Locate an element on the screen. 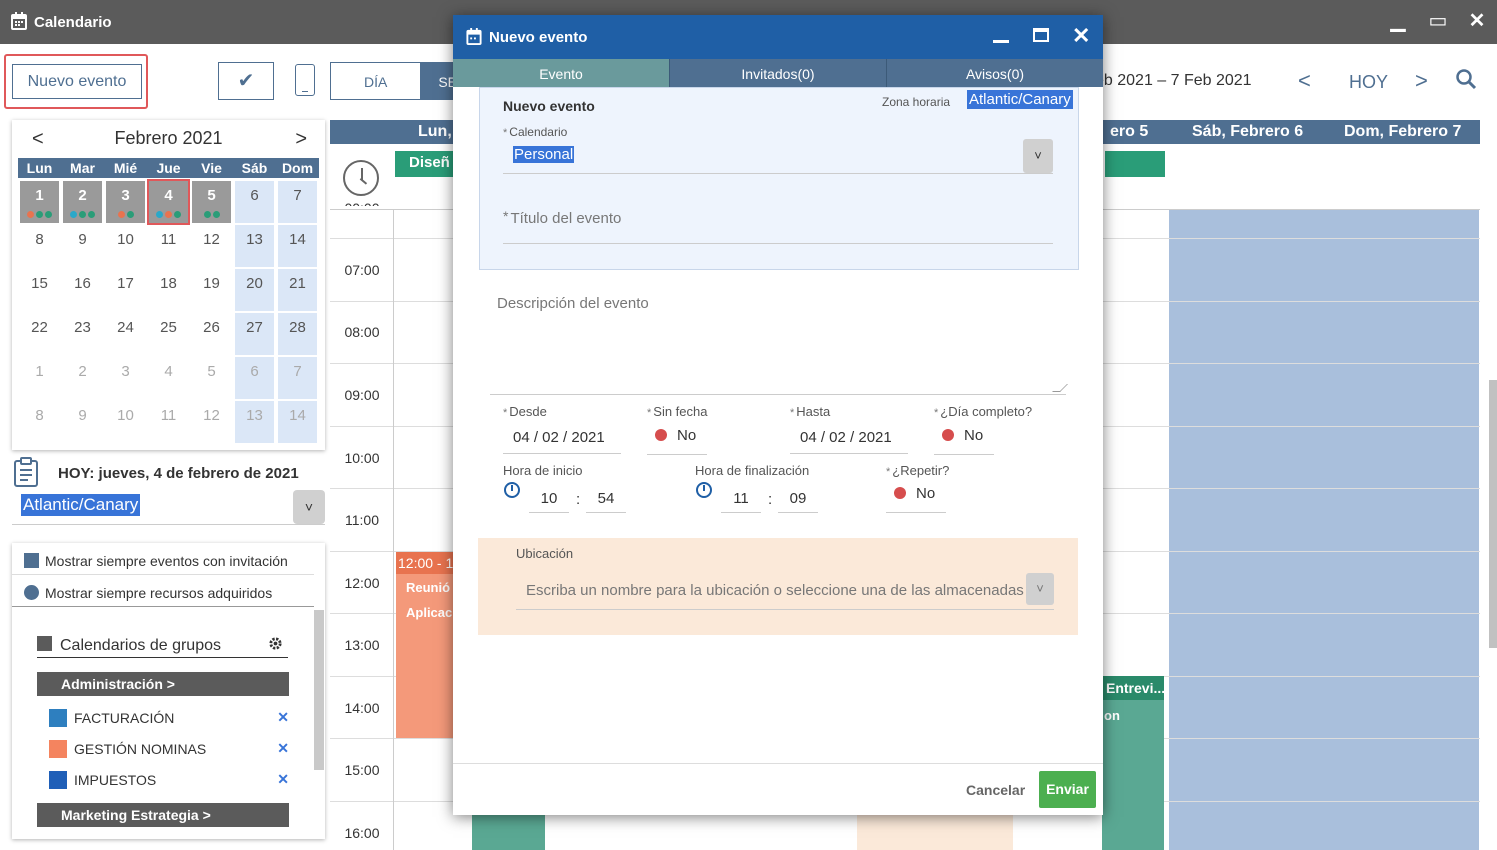  show-invitations-option: Mostrar siempre eventos con invitación is located at coordinates (156, 561).